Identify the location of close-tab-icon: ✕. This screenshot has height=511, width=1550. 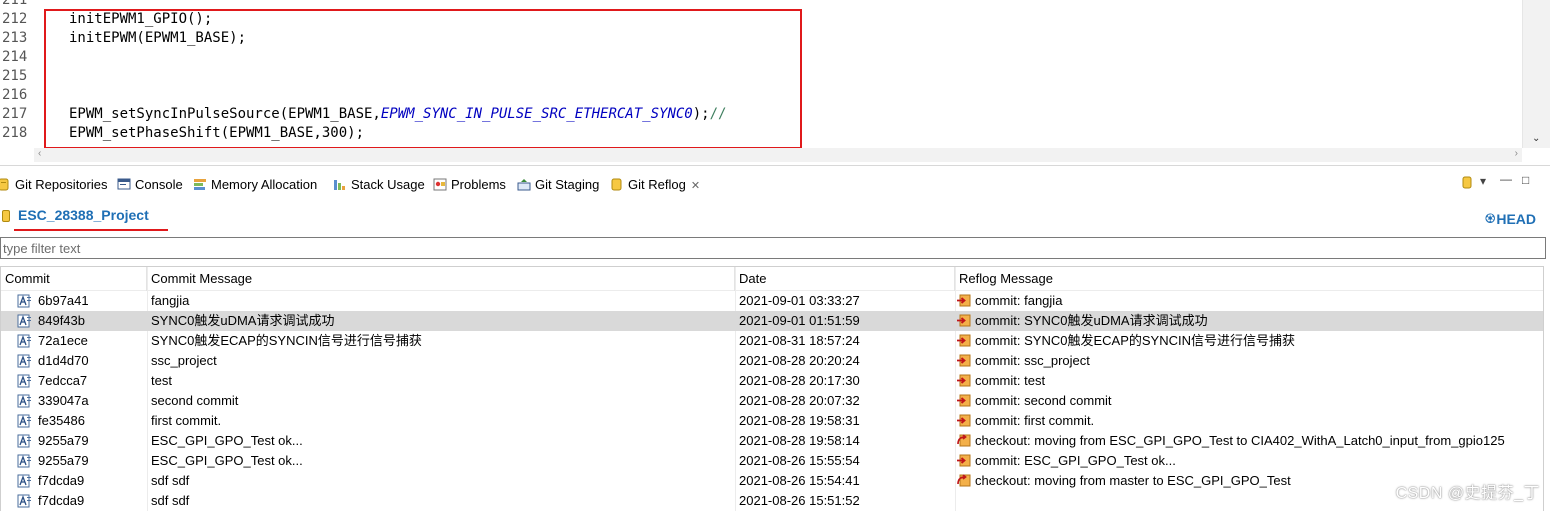
(695, 186).